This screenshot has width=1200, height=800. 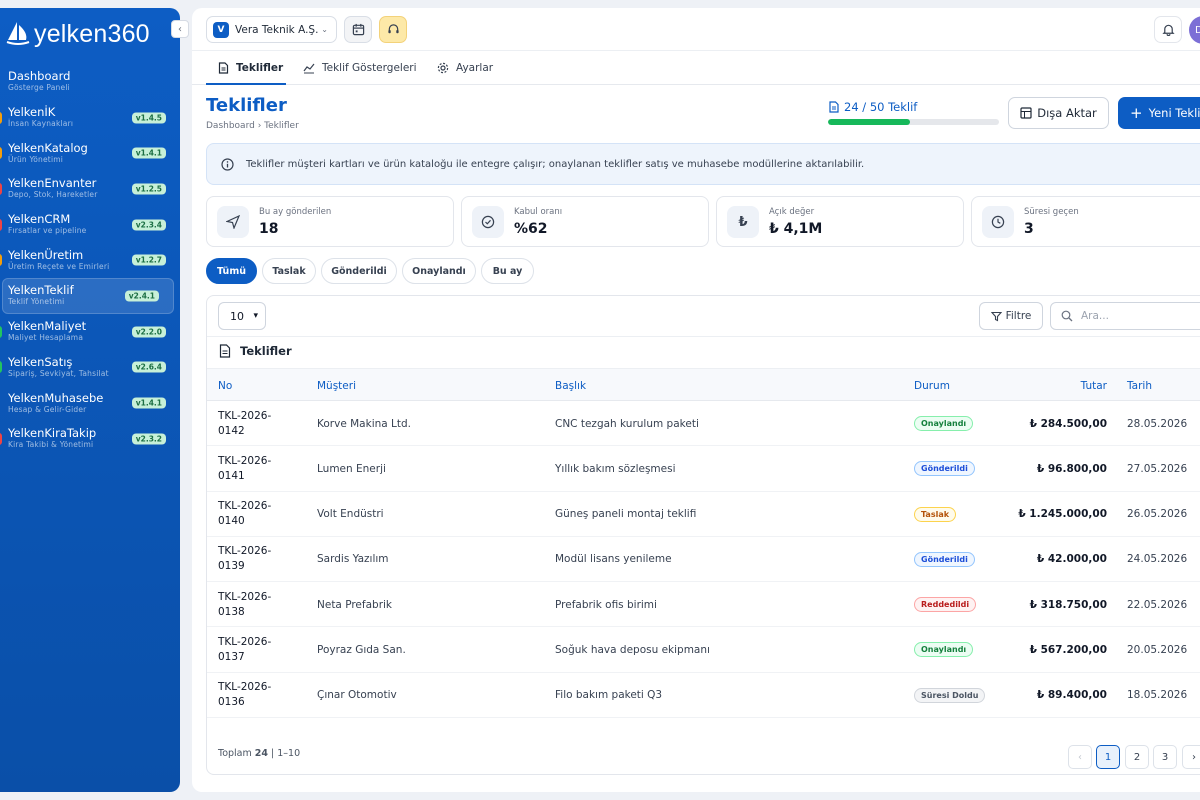 I want to click on stat-card-acik-deger: ₺ Açık değer ₺ 4,1M, so click(x=840, y=221).